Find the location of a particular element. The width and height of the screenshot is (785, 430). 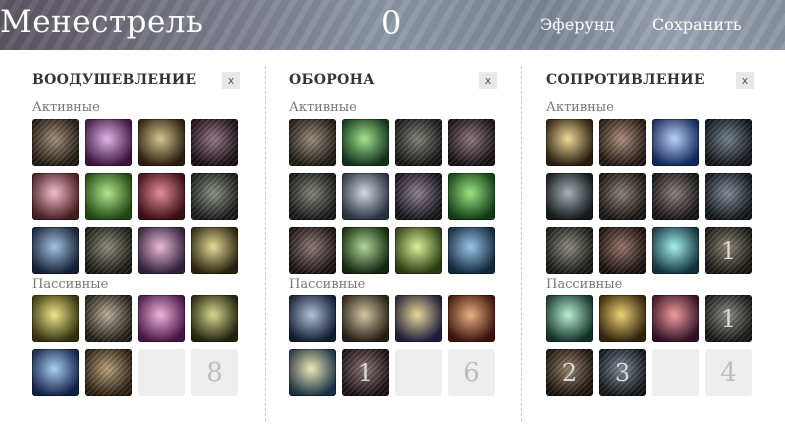

rank-number: 4 is located at coordinates (728, 372).